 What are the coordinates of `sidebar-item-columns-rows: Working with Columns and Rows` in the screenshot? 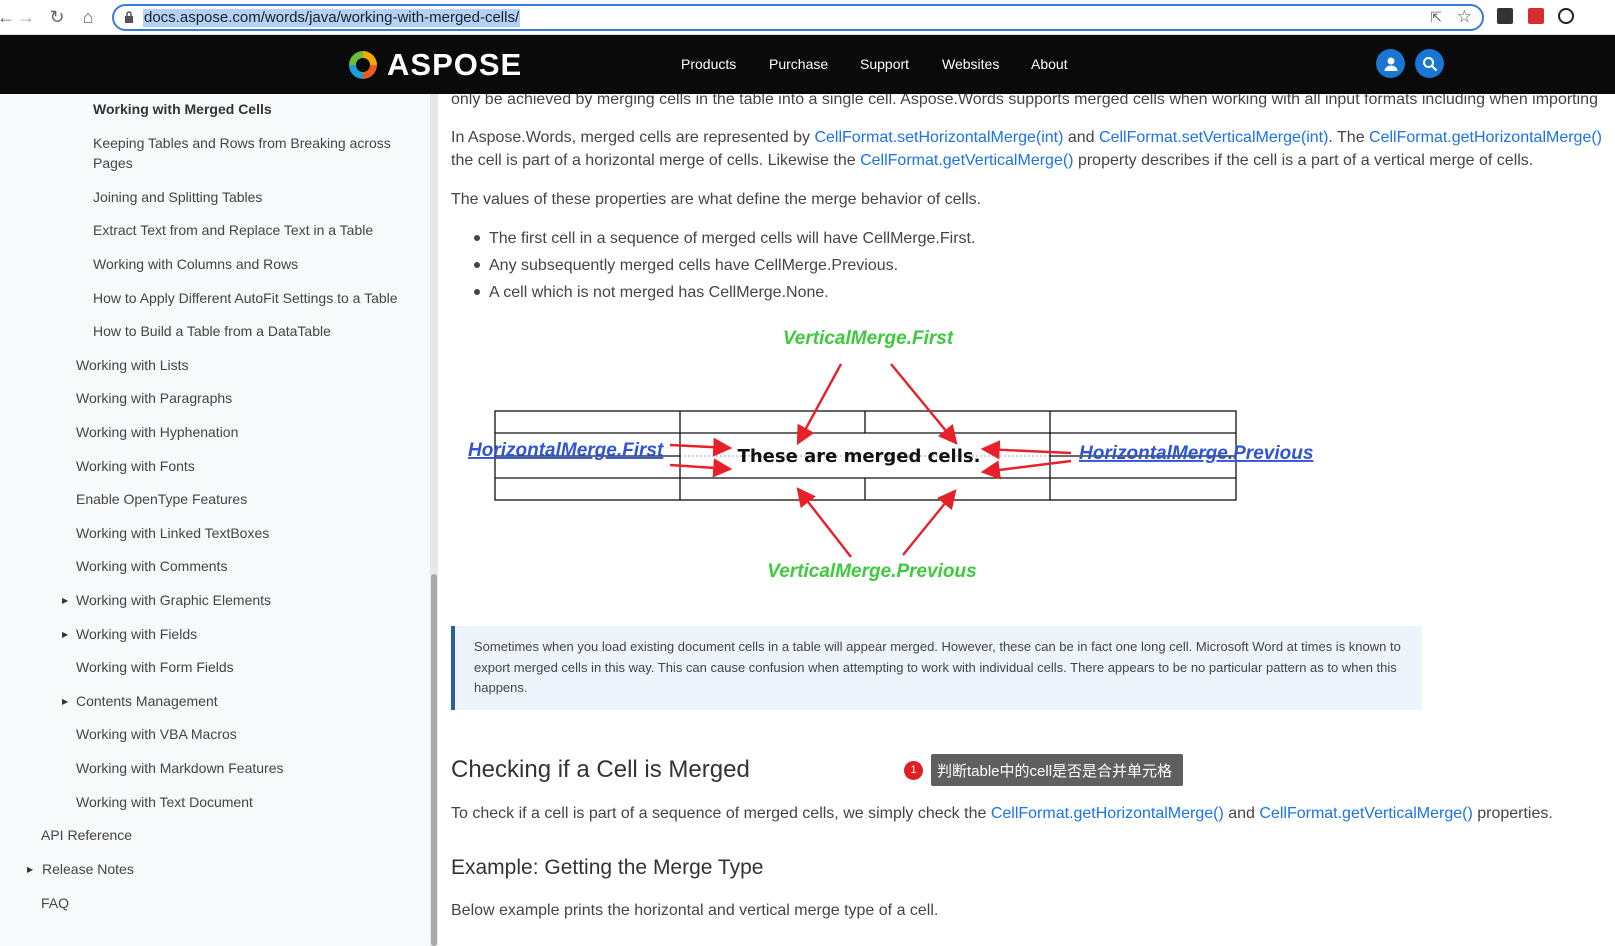 It's located at (195, 264).